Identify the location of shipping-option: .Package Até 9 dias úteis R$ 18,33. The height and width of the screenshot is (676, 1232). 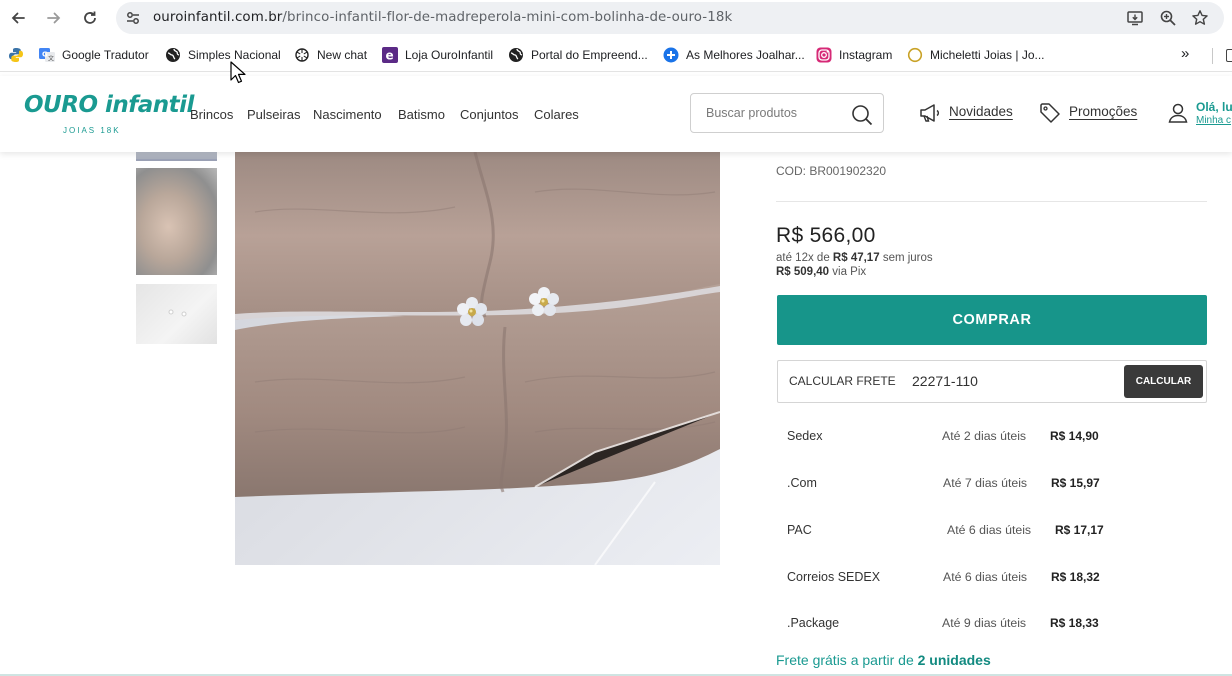
(947, 625).